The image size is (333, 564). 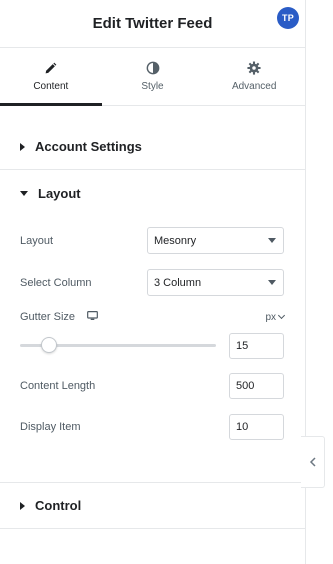 I want to click on gear-icon, so click(x=254, y=68).